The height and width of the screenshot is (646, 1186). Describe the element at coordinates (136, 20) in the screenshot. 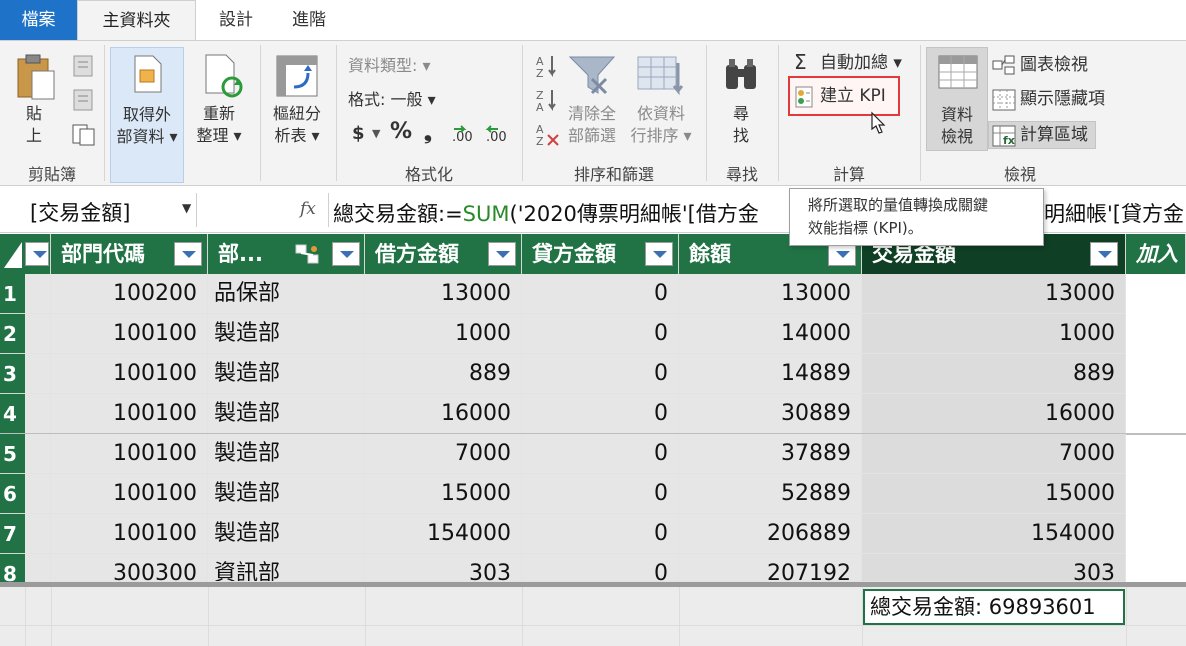

I see `tab-home: 主資料夾` at that location.